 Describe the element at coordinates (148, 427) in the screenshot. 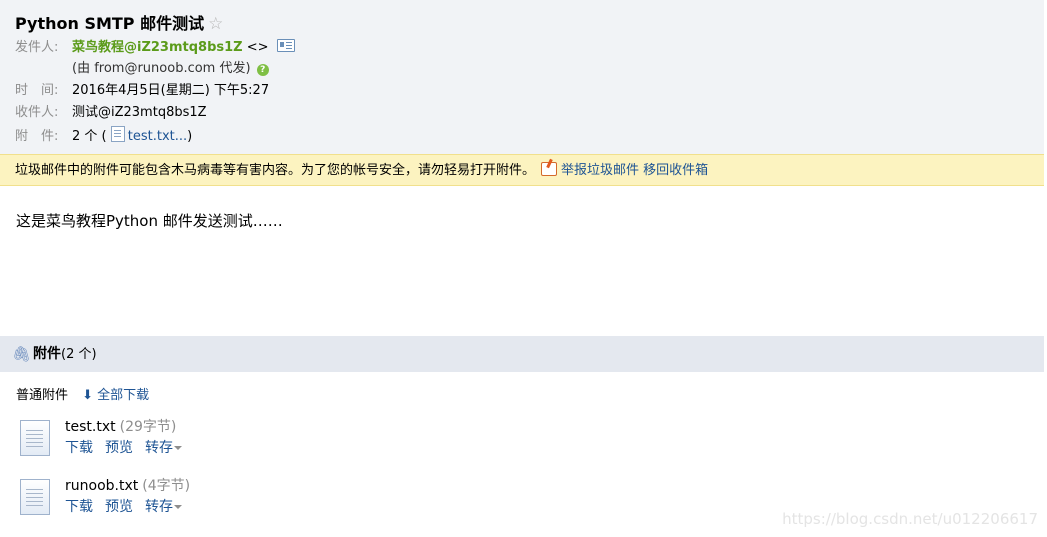

I see `file-size: (29字节)` at that location.